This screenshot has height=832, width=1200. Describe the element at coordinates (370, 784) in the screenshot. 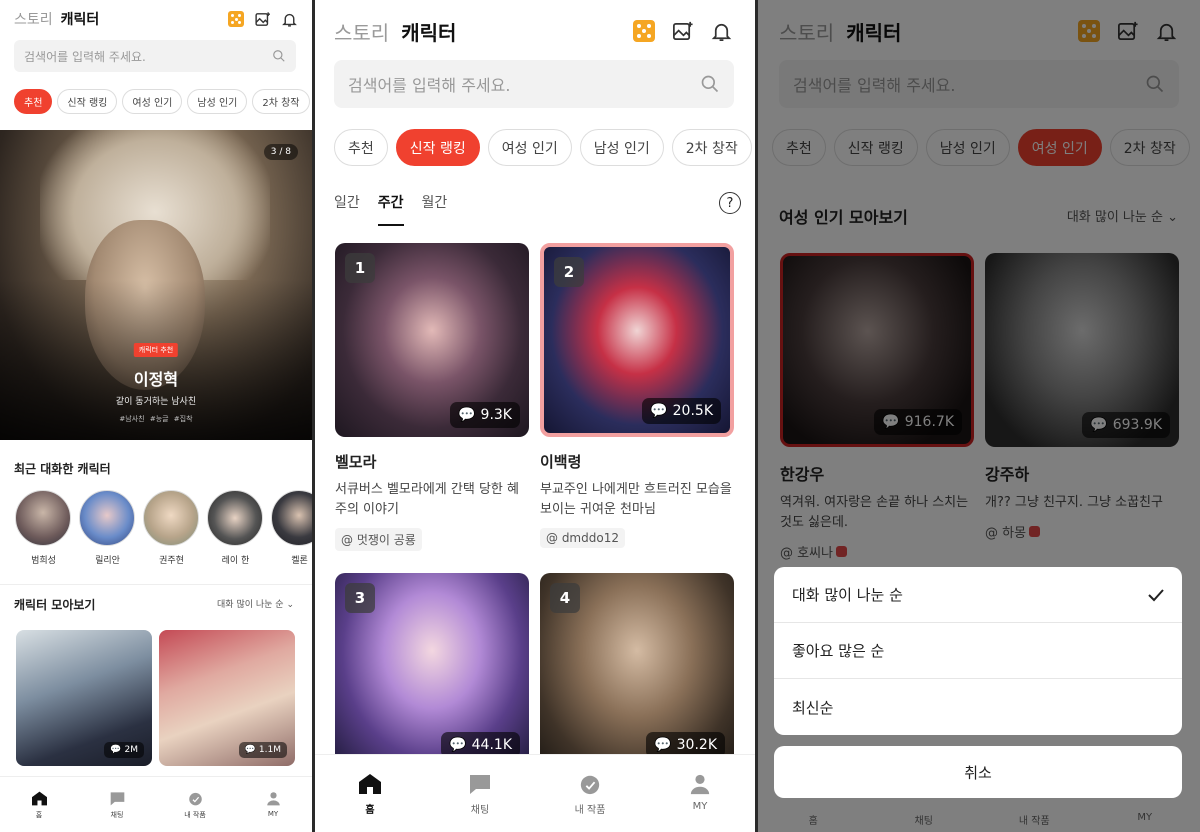

I see `home-icon` at that location.